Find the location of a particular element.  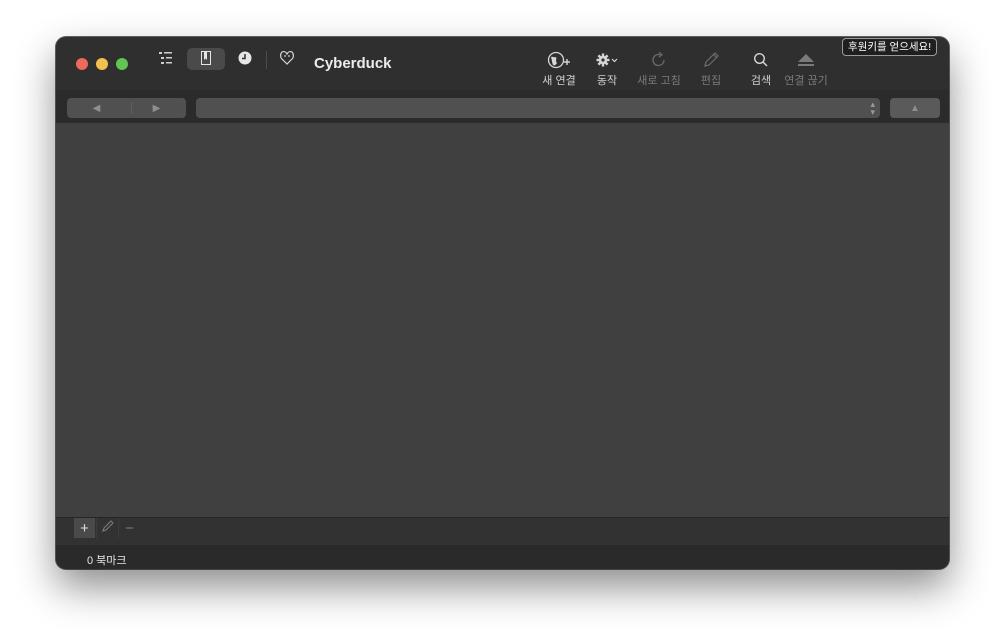

bookmark-actions-bar: + − is located at coordinates (502, 531).